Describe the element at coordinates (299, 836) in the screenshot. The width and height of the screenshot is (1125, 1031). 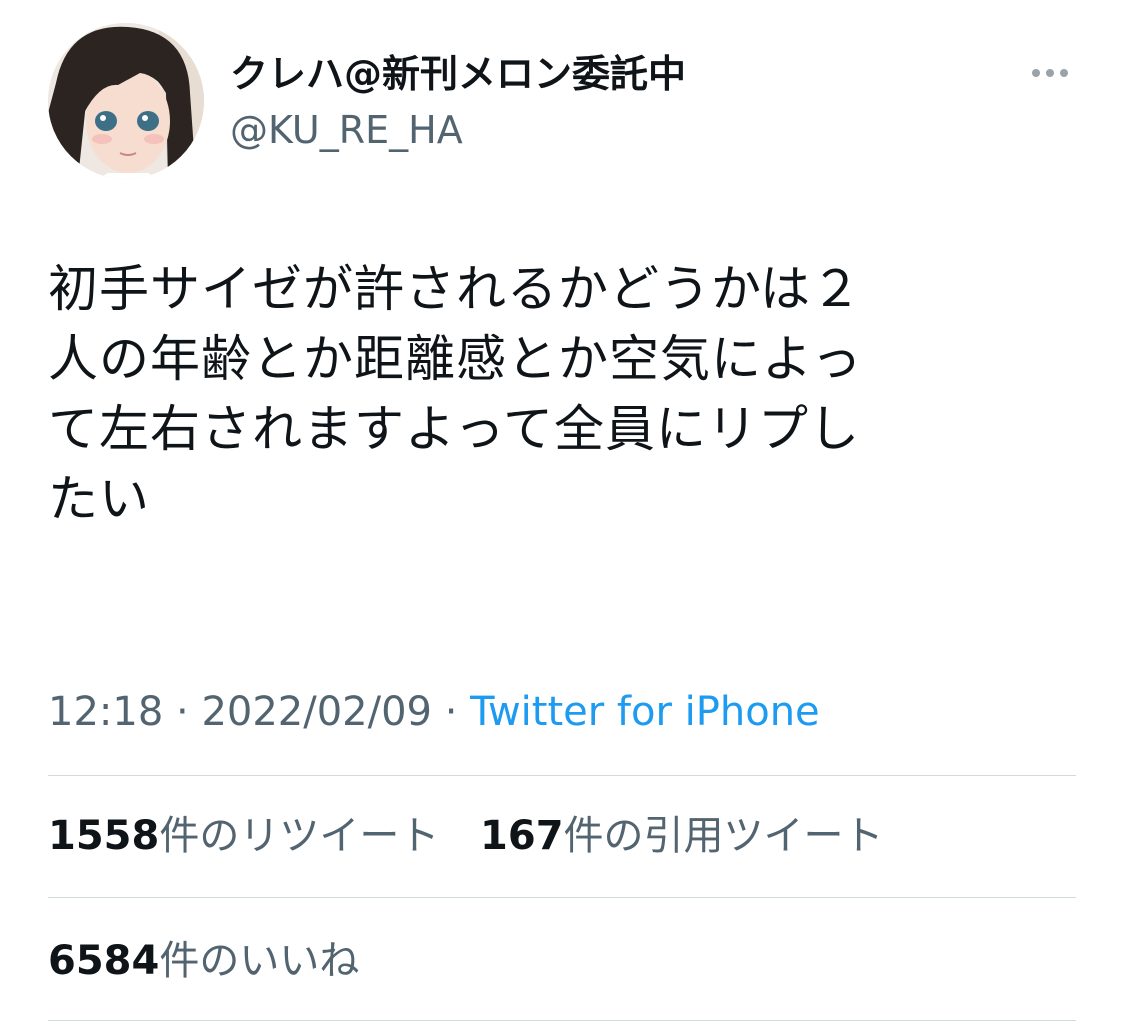
I see `retweets-label: 件のリツイート` at that location.